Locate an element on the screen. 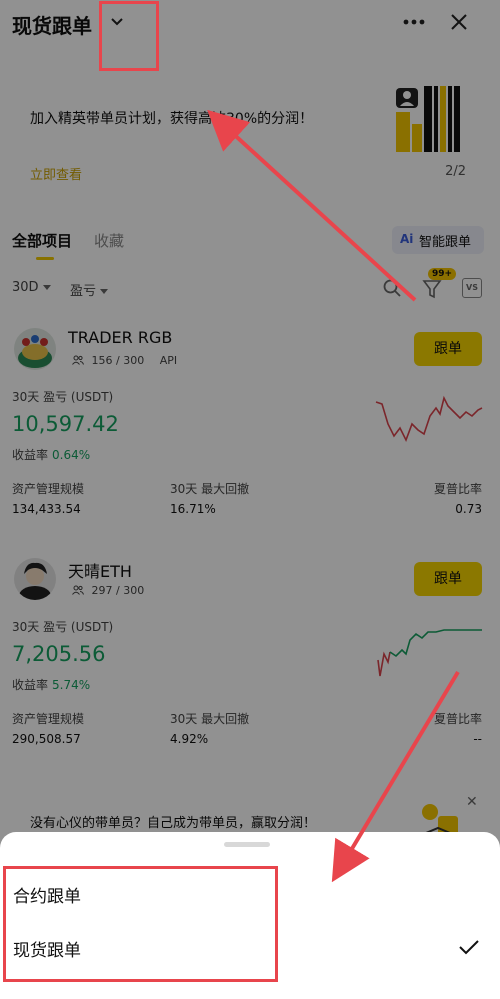 Image resolution: width=500 pixels, height=999 pixels. annotation-box-dropdown is located at coordinates (129, 36).